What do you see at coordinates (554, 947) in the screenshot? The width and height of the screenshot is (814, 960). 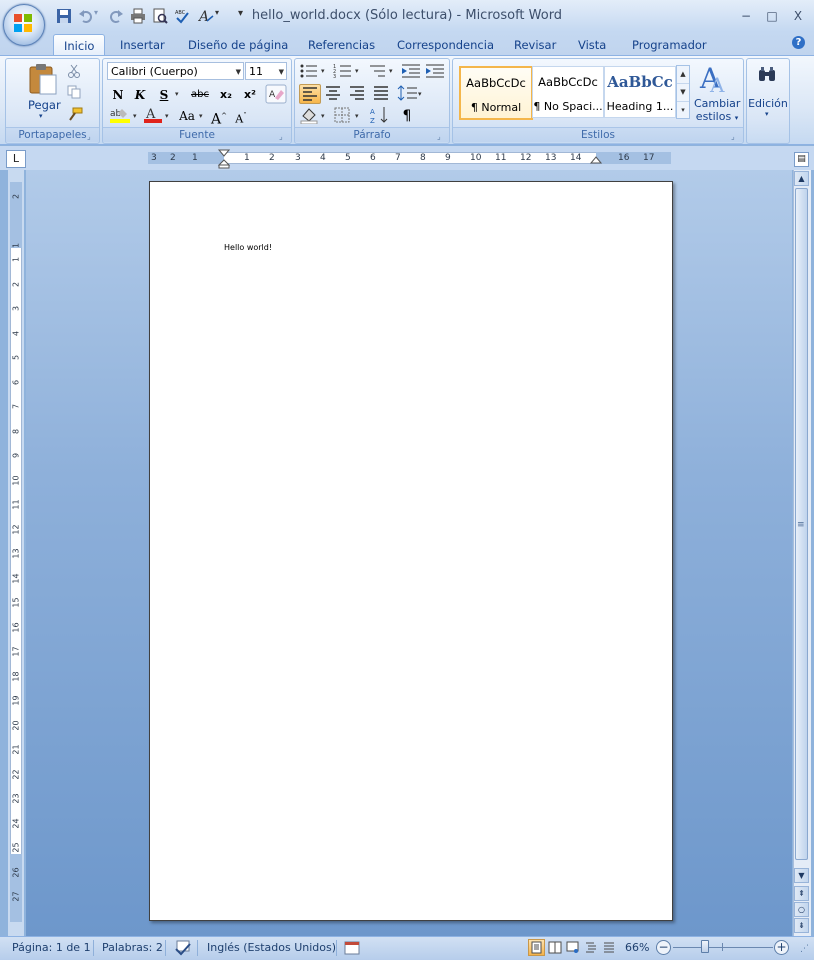 I see `full-screen-reading-icon` at bounding box center [554, 947].